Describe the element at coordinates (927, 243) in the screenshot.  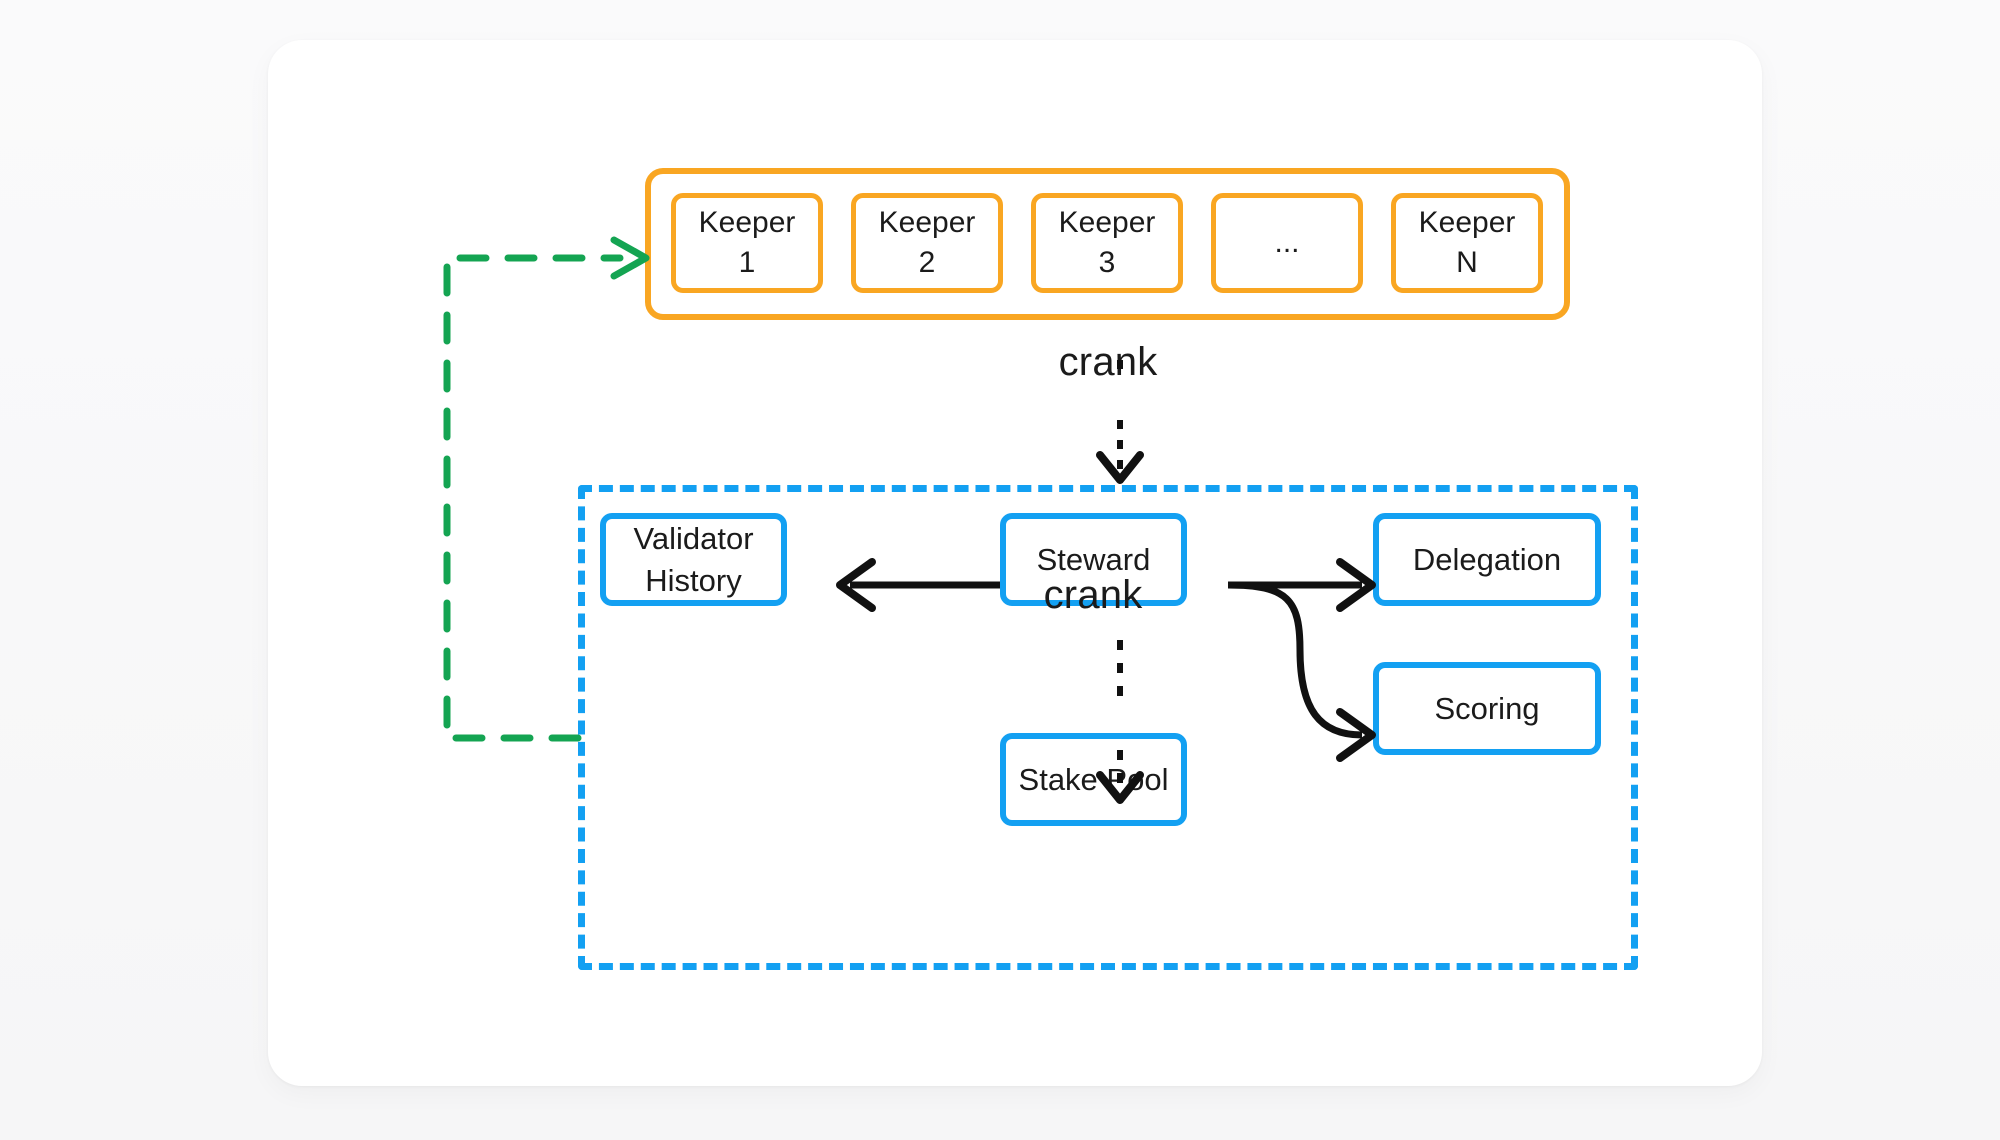
I see `keeper-box-2: Keeper 2` at that location.